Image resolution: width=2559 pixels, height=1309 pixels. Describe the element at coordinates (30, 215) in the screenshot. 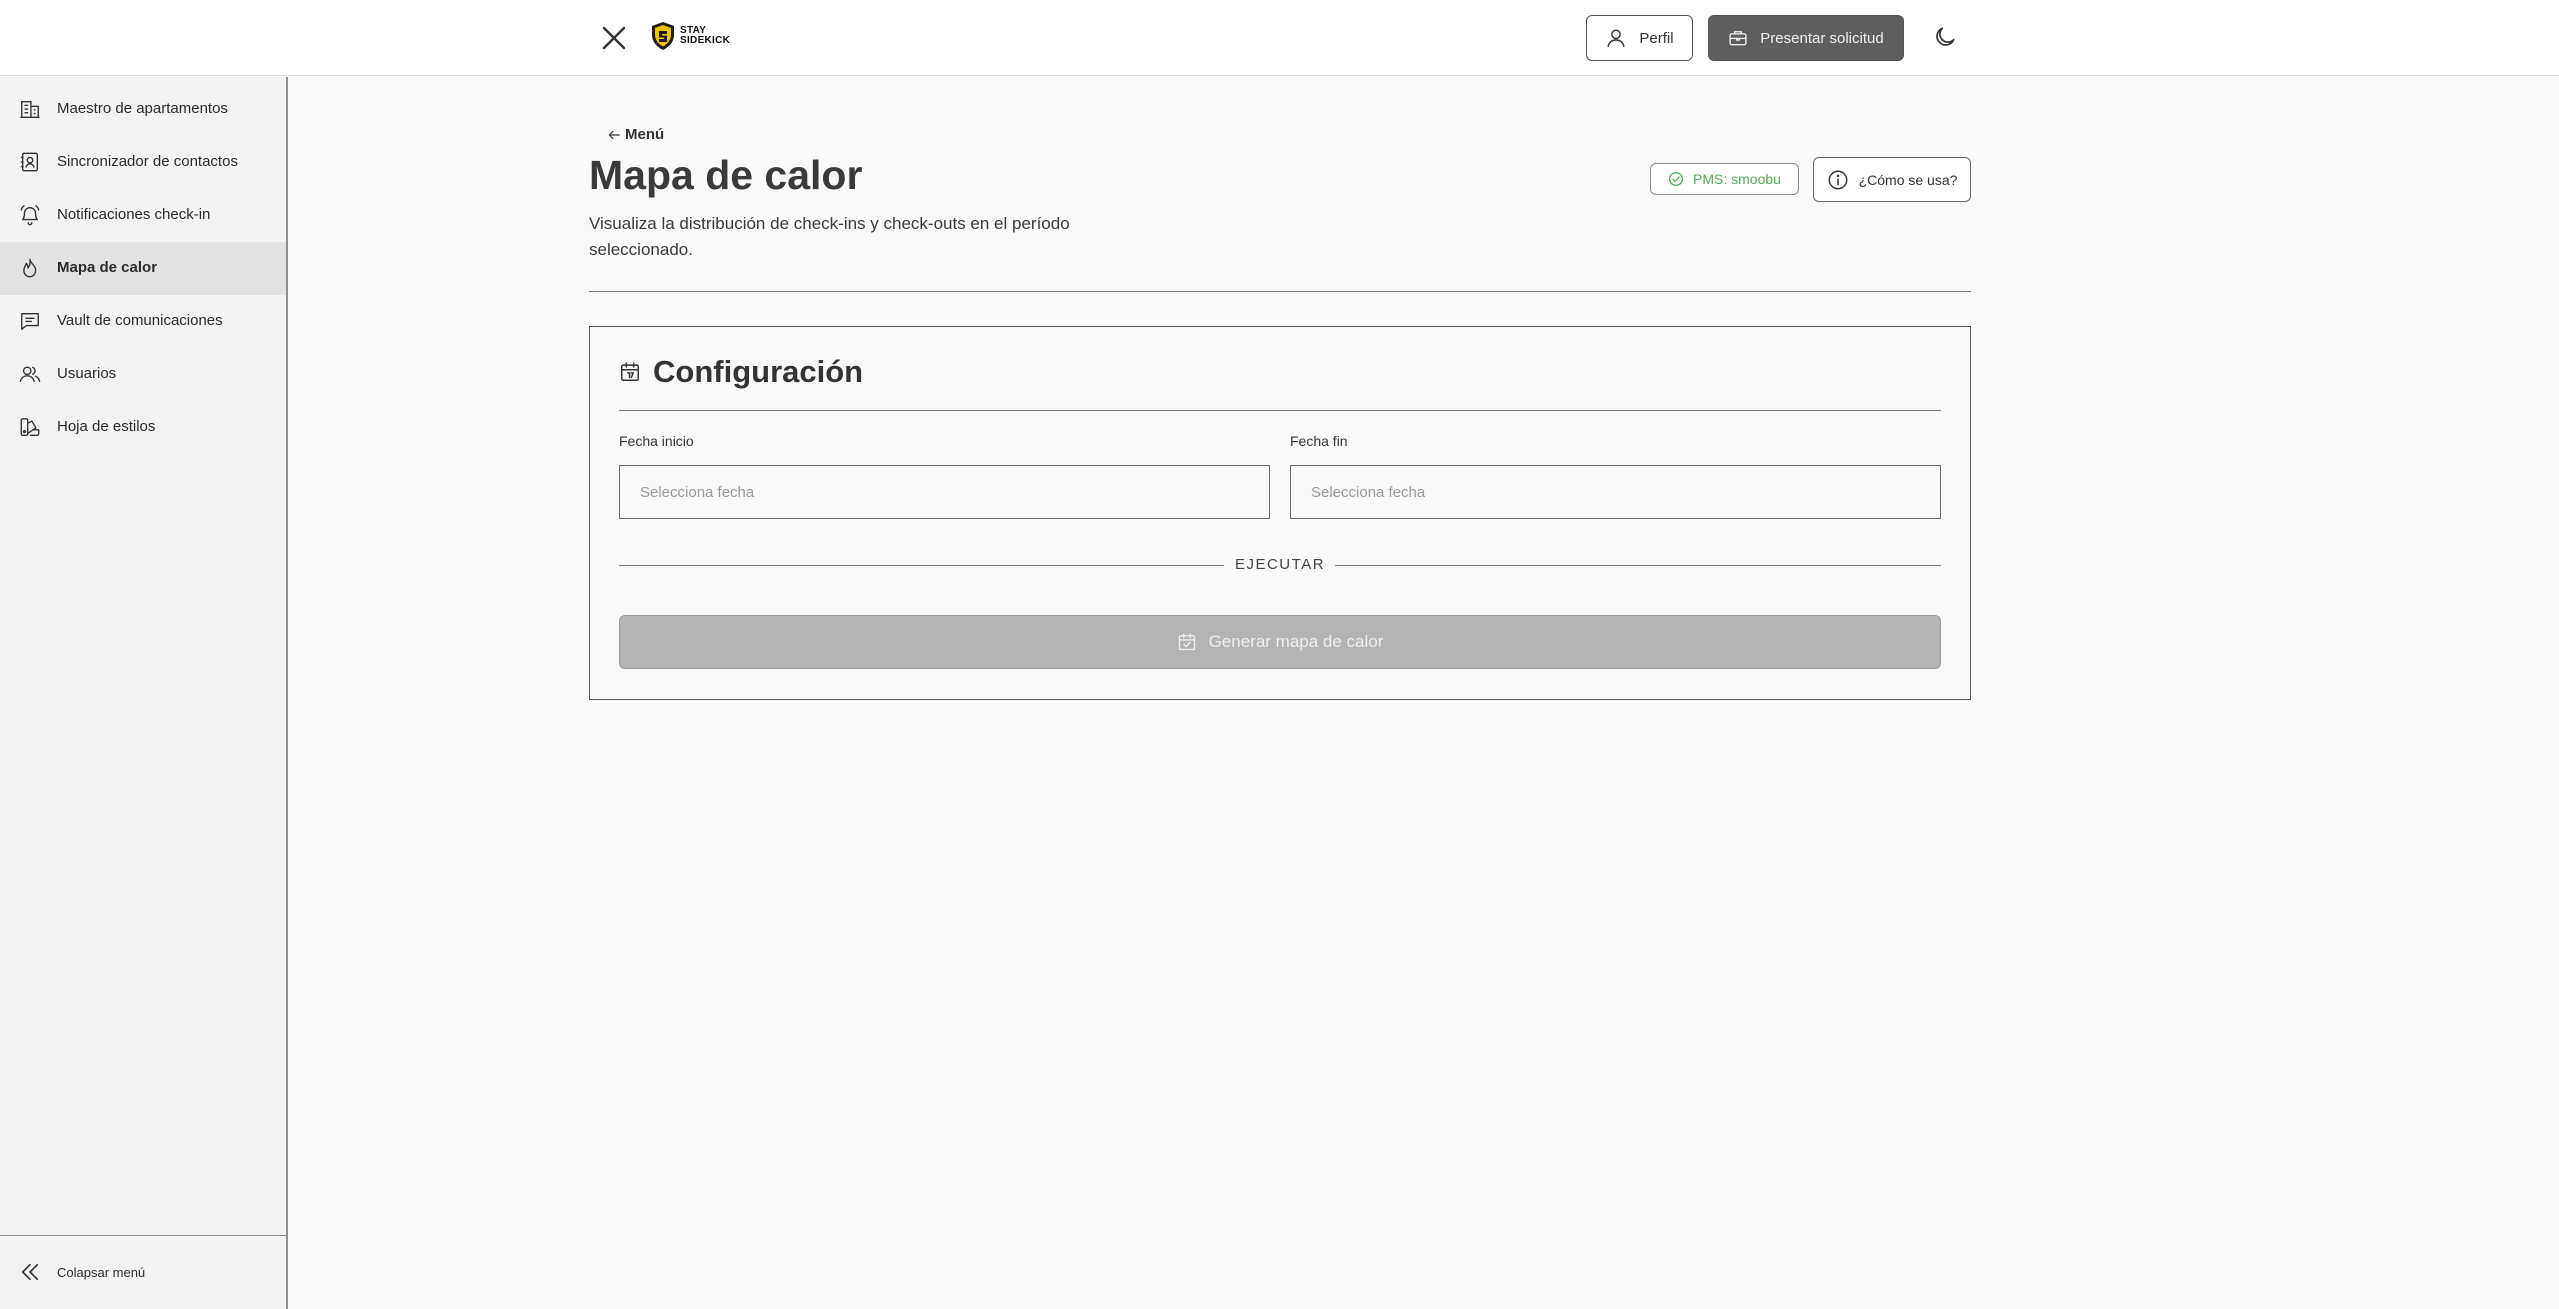

I see `bell-icon` at that location.